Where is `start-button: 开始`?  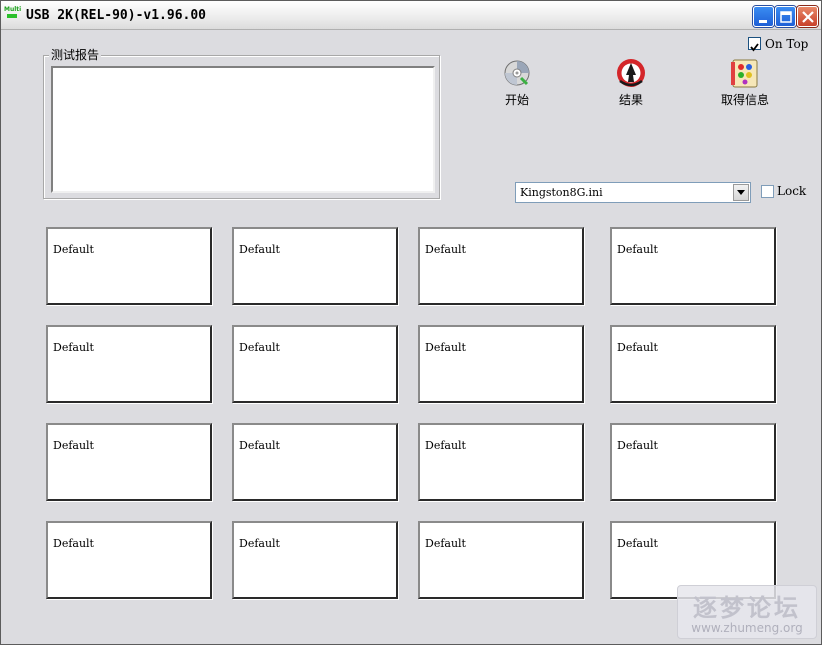 start-button: 开始 is located at coordinates (517, 83).